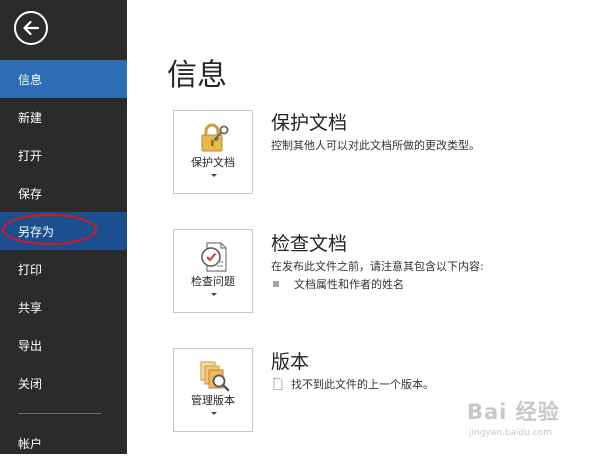 The height and width of the screenshot is (462, 602). I want to click on list-item: 文档属性和作者的姓名, so click(338, 284).